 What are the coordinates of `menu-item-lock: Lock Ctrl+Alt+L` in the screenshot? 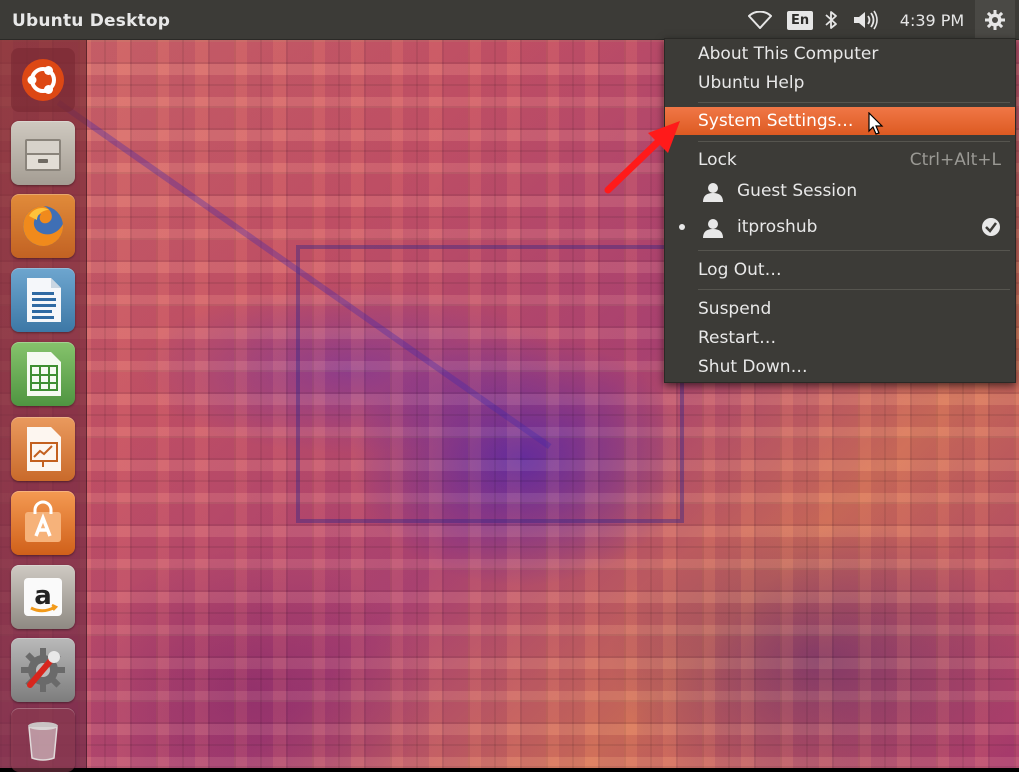 It's located at (840, 160).